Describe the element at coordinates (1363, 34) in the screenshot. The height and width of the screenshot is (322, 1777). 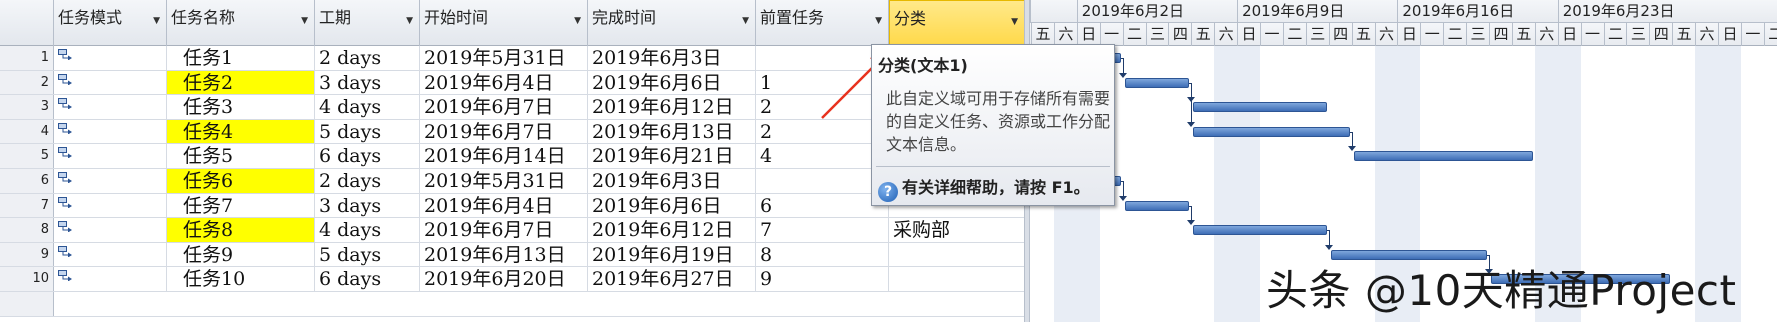
I see `timescale-day: 五` at that location.